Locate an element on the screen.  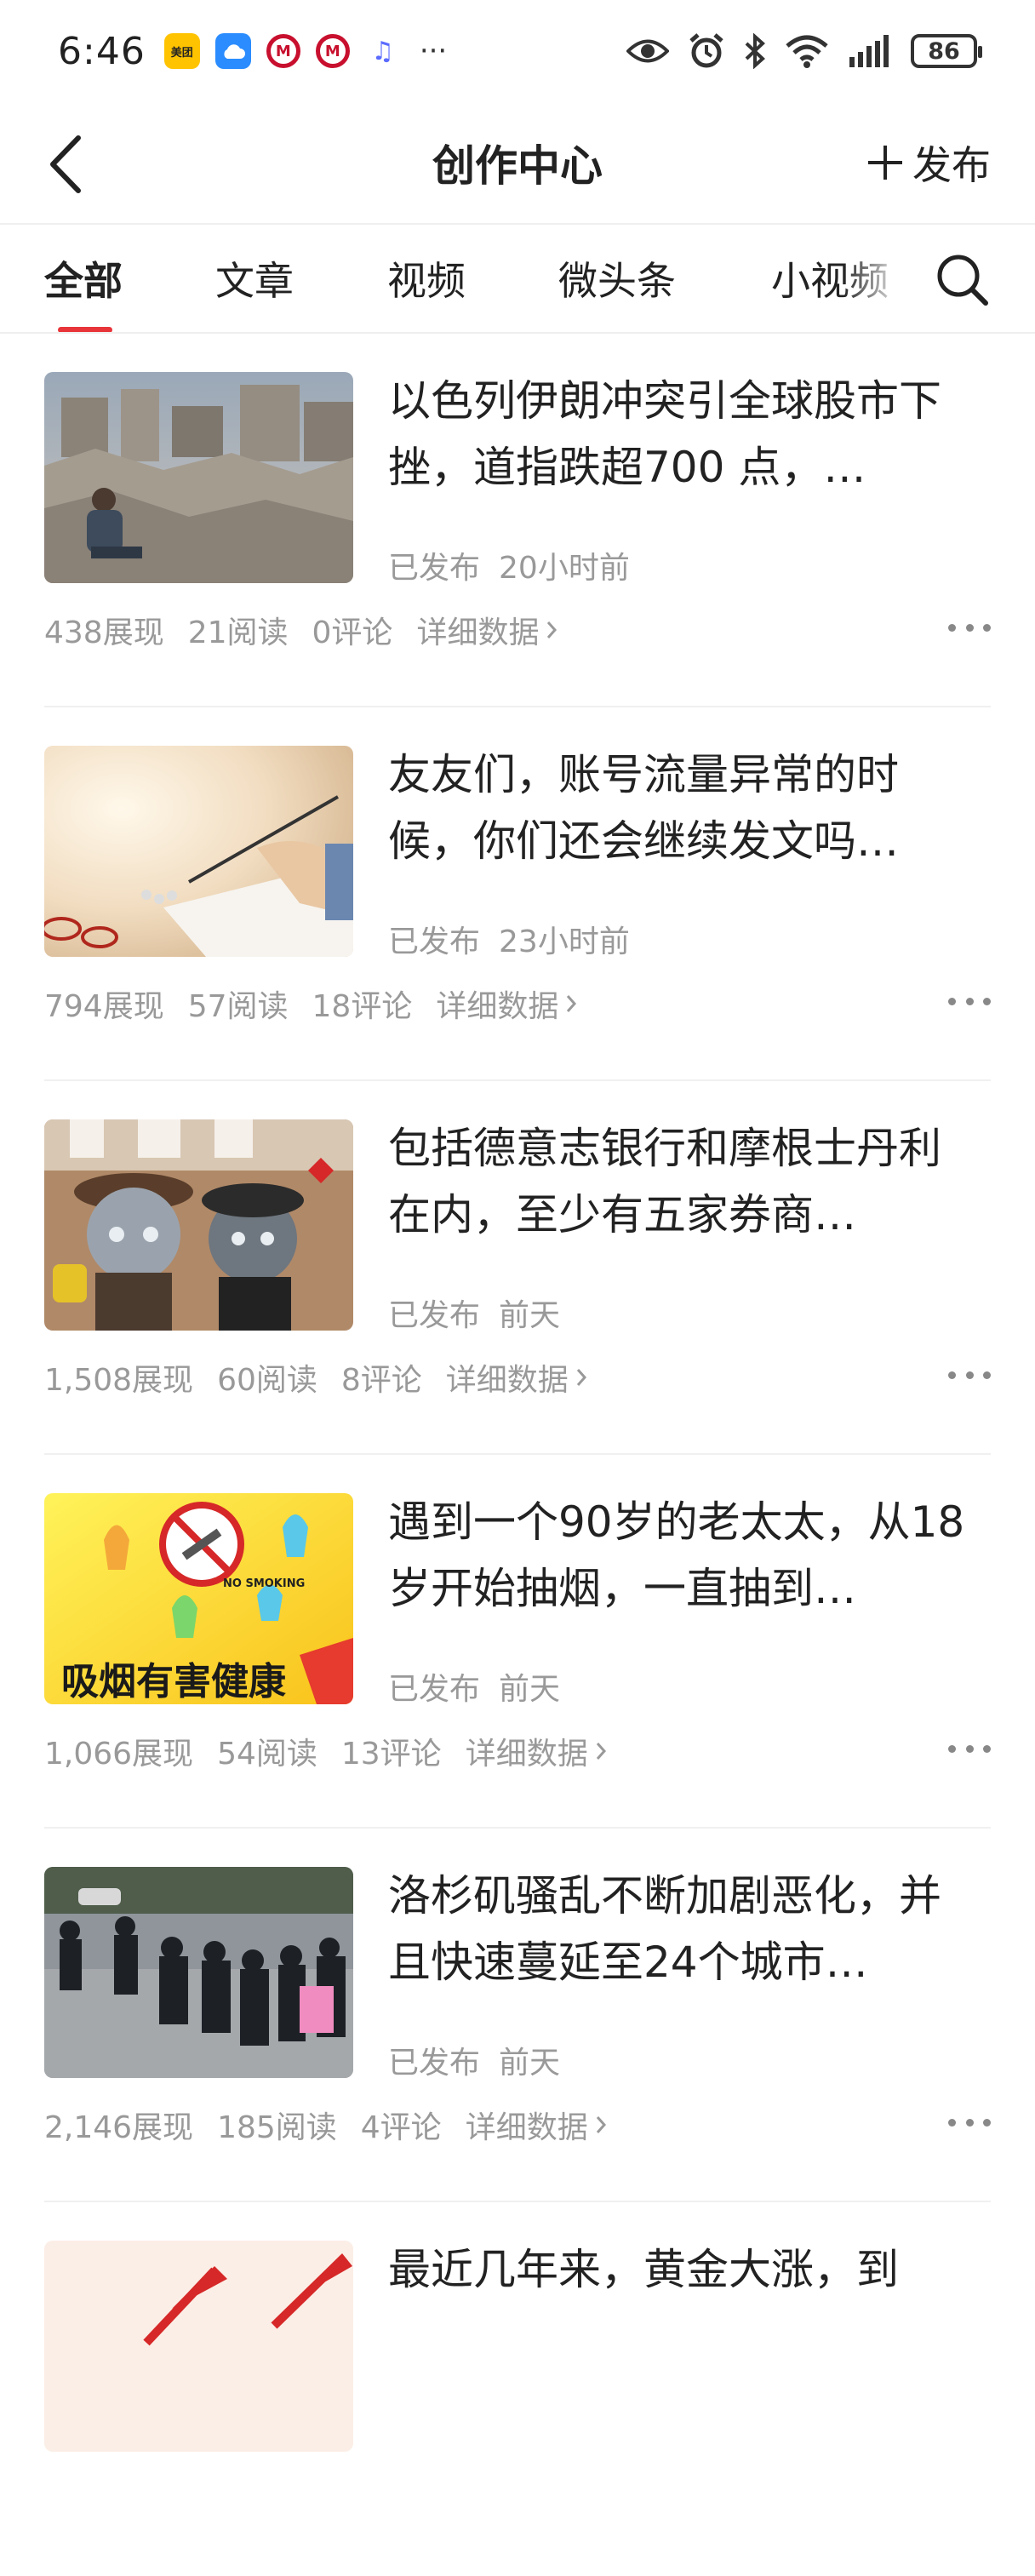
article-stats: 2,146展现 185阅读 4评论 详细数据 is located at coordinates (325, 2125).